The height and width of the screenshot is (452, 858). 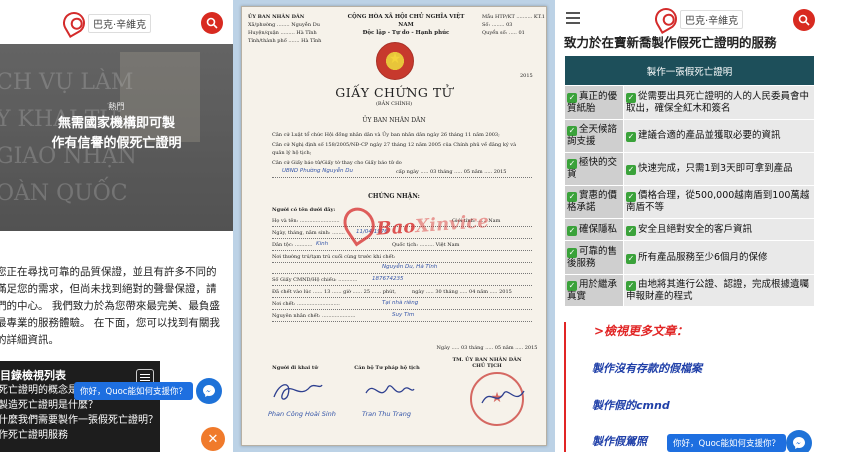 I want to click on table-row: ✓ 實惠的價格承諾 ✓ 價格合理，從500,000越南盾到100萬越南盾不等, so click(x=689, y=202).